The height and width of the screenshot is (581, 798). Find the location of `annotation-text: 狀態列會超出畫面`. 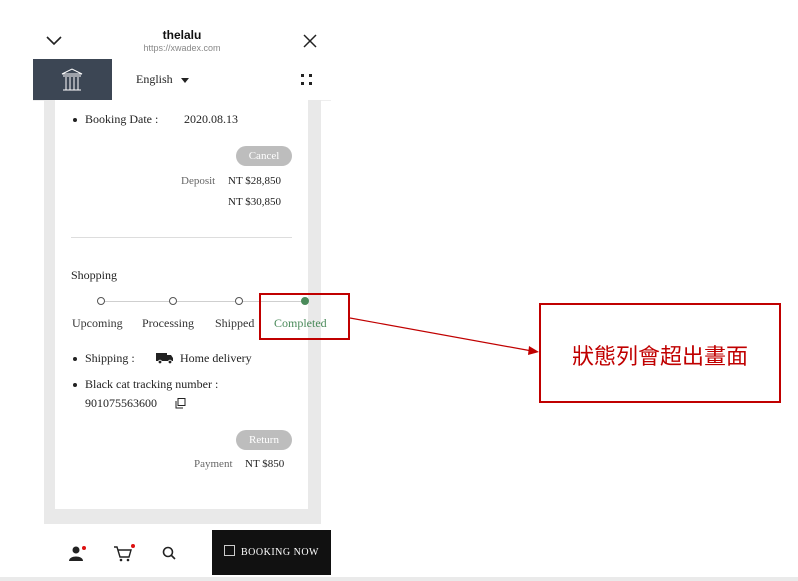

annotation-text: 狀態列會超出畫面 is located at coordinates (659, 357).